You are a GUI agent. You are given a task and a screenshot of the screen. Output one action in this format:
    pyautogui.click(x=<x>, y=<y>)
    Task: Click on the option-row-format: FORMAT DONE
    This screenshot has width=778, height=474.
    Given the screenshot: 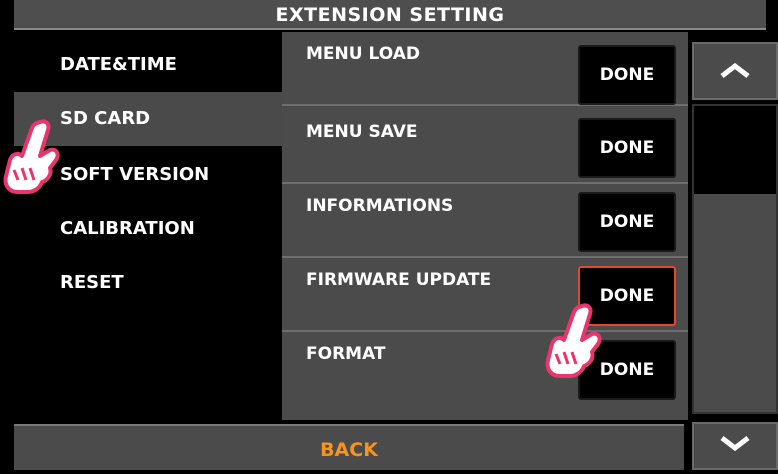 What is the action you would take?
    pyautogui.click(x=485, y=369)
    